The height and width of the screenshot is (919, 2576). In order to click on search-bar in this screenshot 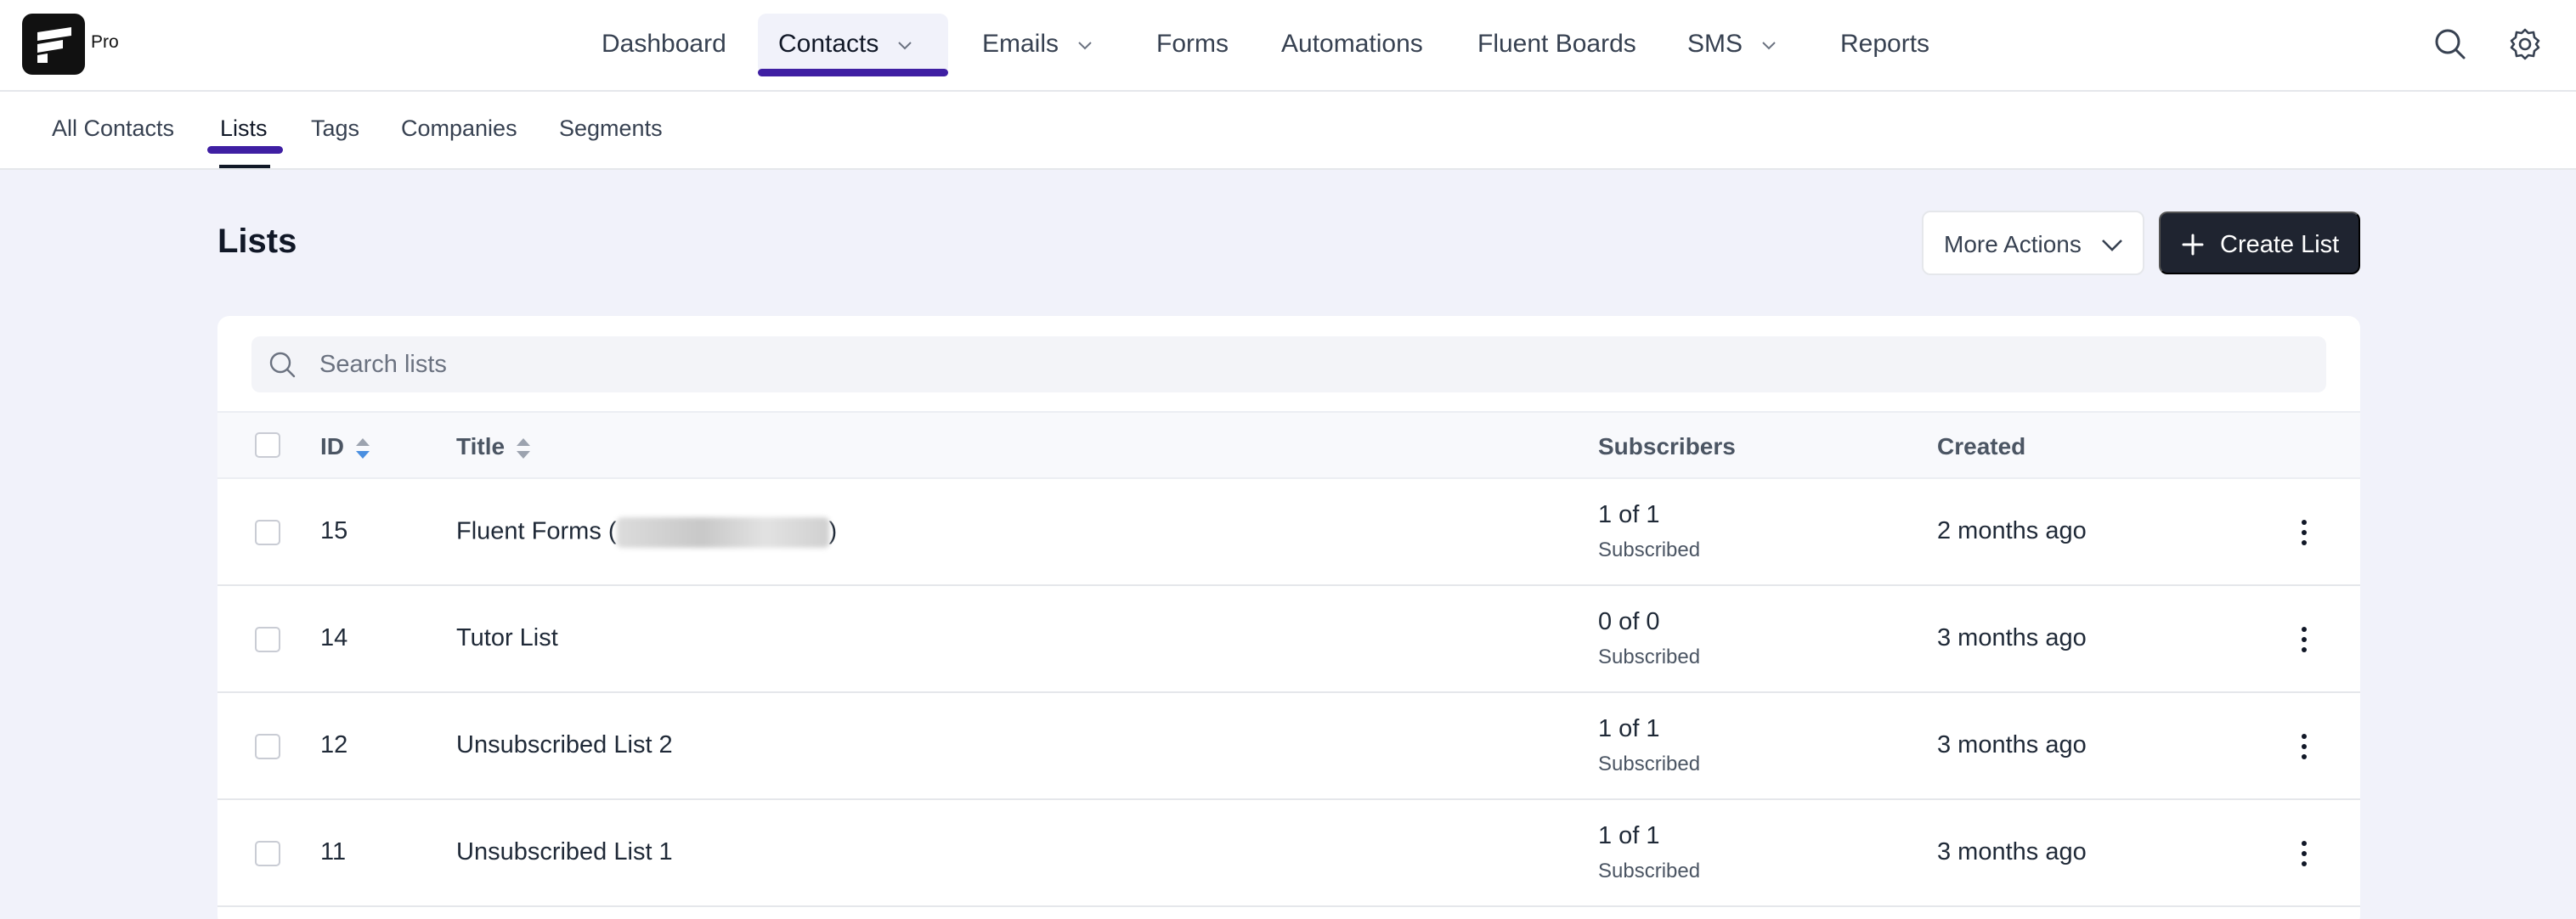, I will do `click(1289, 364)`.